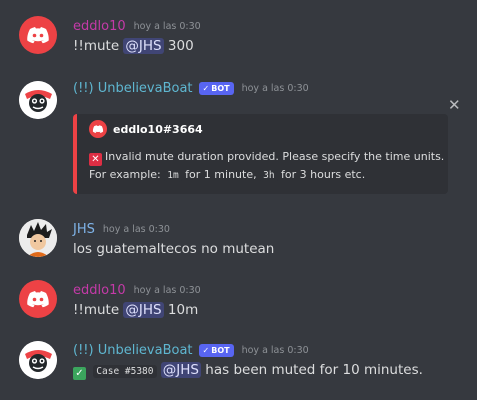  Describe the element at coordinates (178, 46) in the screenshot. I see `message-text: 300` at that location.